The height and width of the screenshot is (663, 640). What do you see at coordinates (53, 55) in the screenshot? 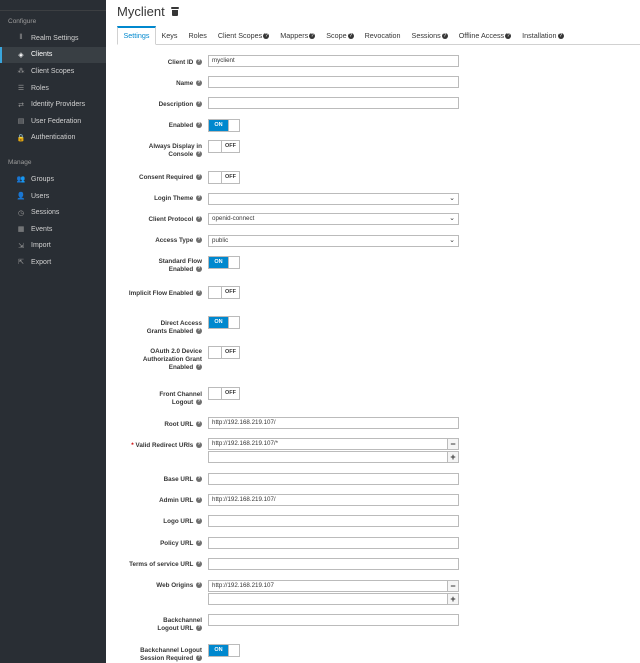
I see `sidebar-item-clients: ◈ Clients` at bounding box center [53, 55].